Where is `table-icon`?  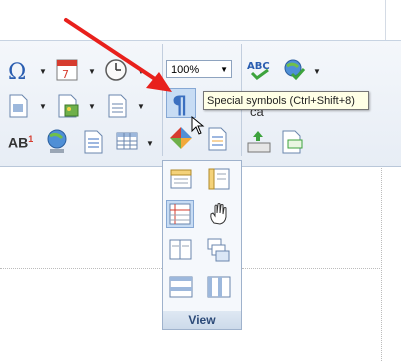
table-icon is located at coordinates (128, 142).